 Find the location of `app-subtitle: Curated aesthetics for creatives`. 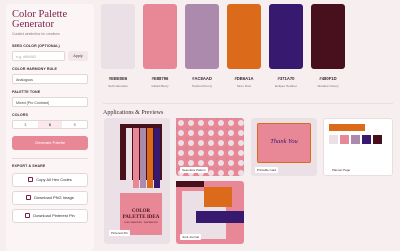

app-subtitle: Curated aesthetics for creatives is located at coordinates (36, 34).